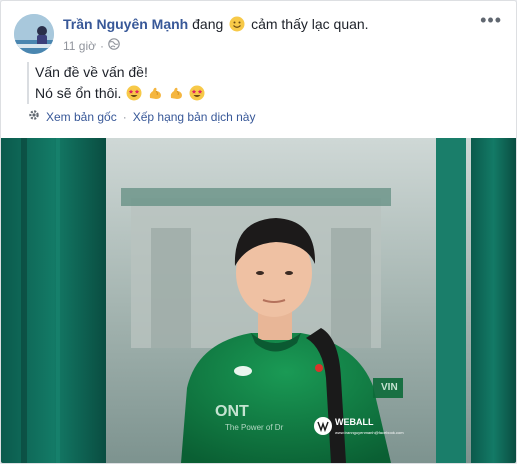 This screenshot has height=464, width=517. I want to click on post-header: Trần Nguyên Mạnh đang cảm thấy lạc quan., so click(216, 25).